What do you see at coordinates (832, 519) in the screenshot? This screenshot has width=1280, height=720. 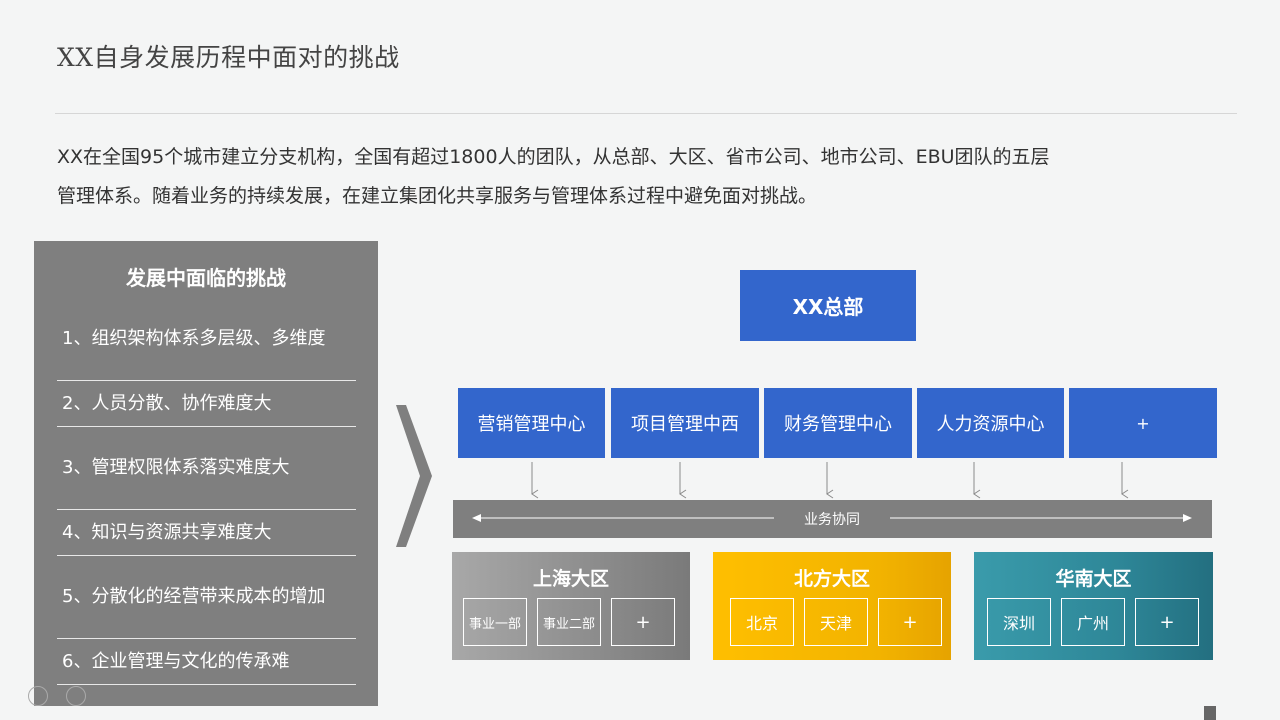 I see `collab-label: 业务协同` at bounding box center [832, 519].